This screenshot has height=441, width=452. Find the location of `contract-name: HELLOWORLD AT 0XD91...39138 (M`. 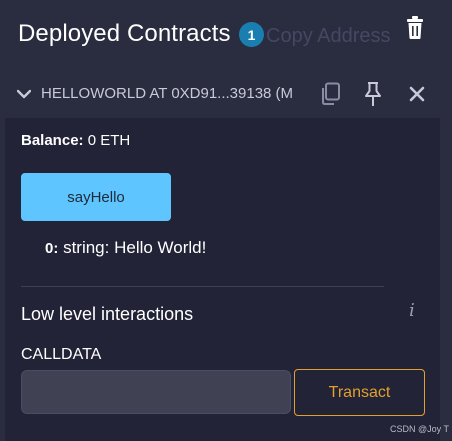

contract-name: HELLOWORLD AT 0XD91...39138 (M is located at coordinates (174, 93).